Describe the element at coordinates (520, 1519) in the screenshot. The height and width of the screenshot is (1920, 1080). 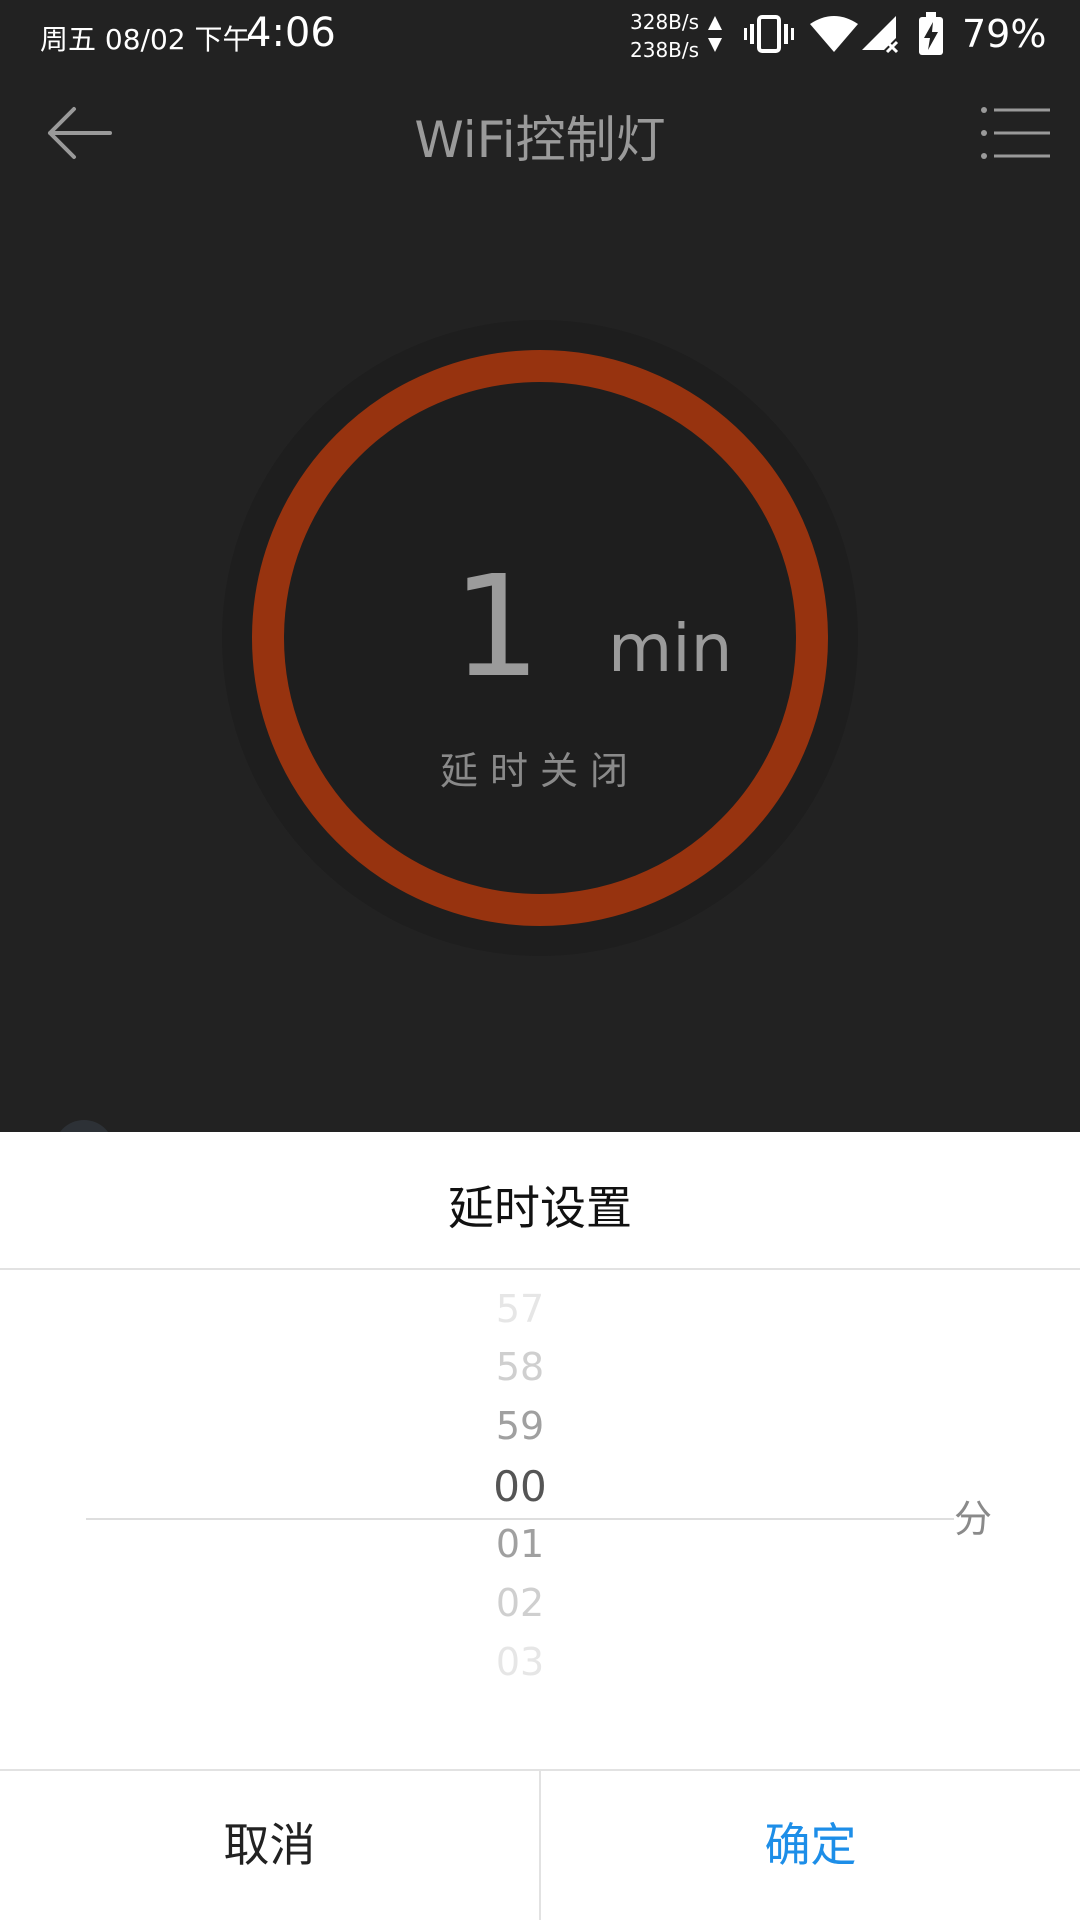
I see `picker-selection-line` at that location.